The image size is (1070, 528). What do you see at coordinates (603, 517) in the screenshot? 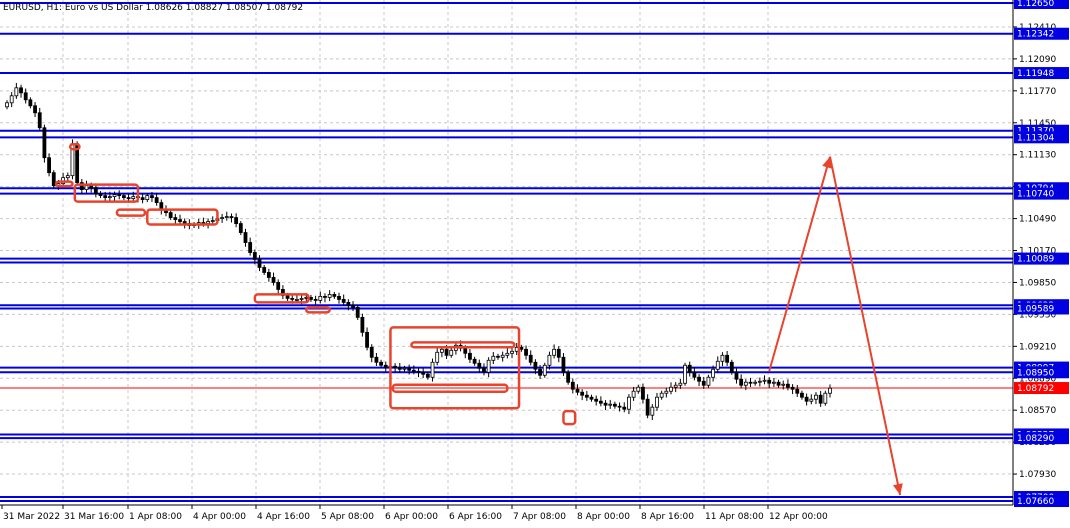
I see `time-tick-label: 8 Apr 00:00` at bounding box center [603, 517].